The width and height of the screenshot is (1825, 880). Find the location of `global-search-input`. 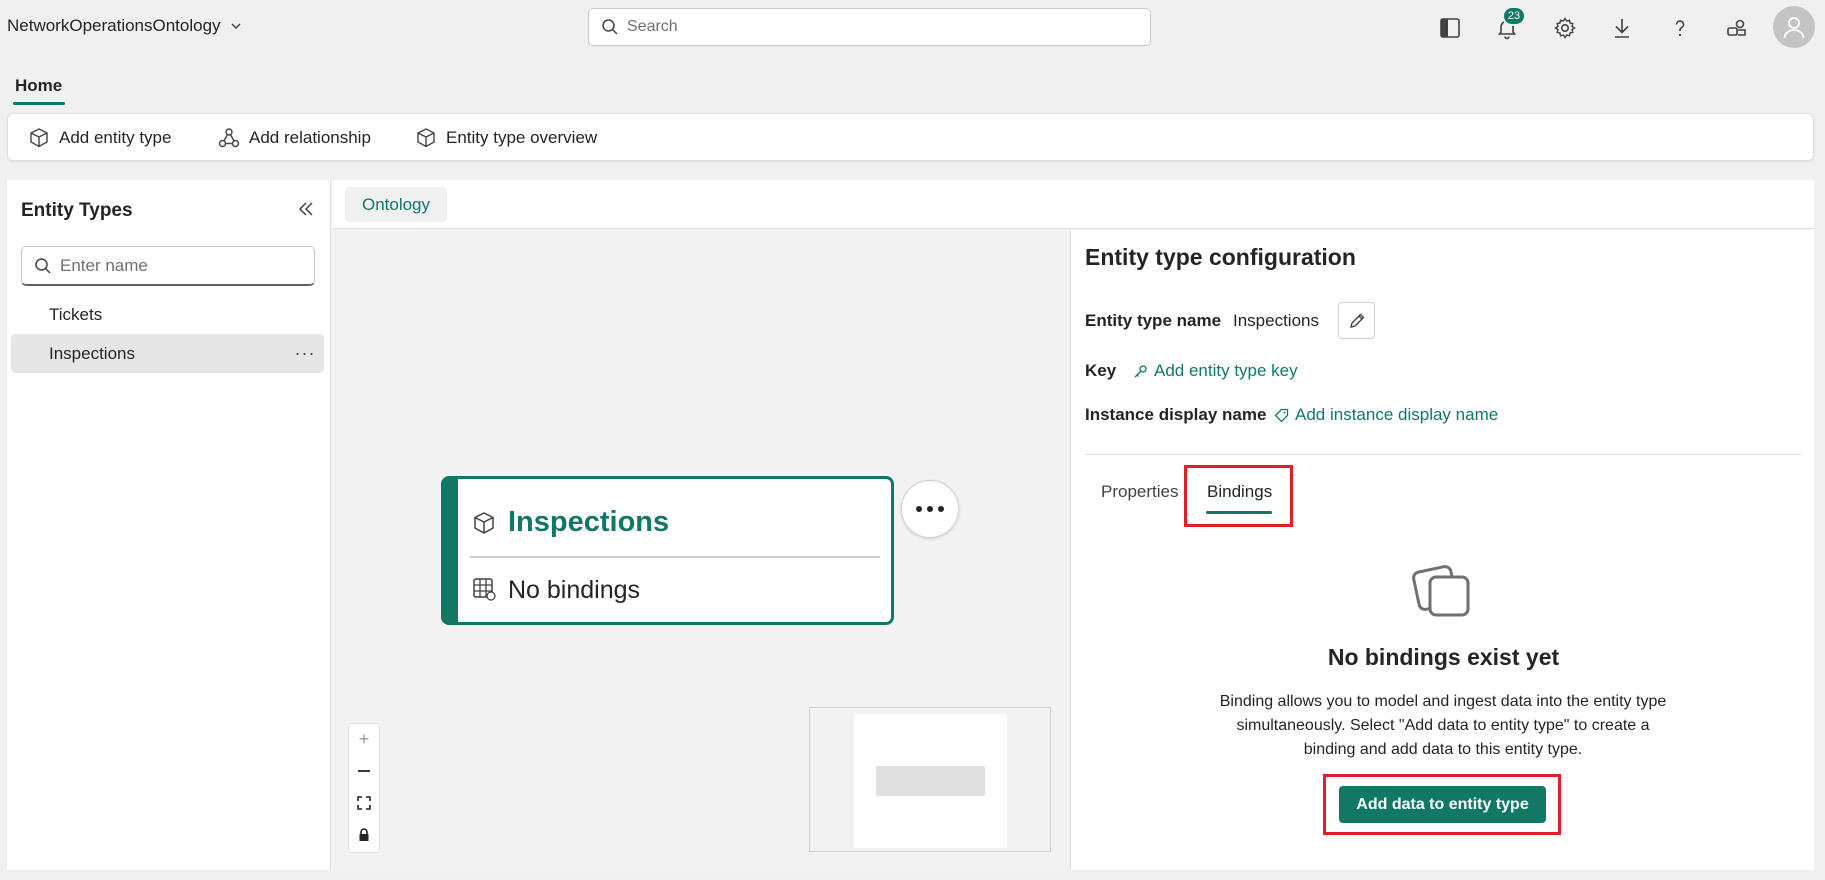

global-search-input is located at coordinates (877, 27).